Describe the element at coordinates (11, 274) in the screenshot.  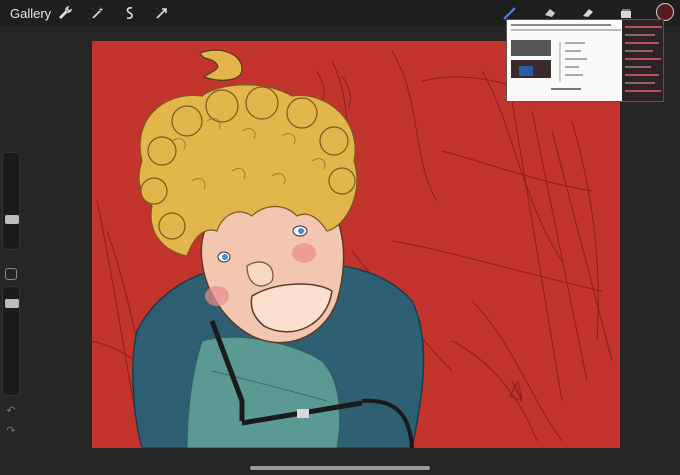
I see `modify-button` at that location.